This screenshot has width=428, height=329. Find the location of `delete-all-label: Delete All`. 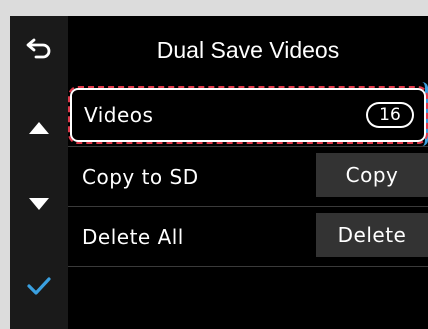

delete-all-label: Delete All is located at coordinates (133, 236).